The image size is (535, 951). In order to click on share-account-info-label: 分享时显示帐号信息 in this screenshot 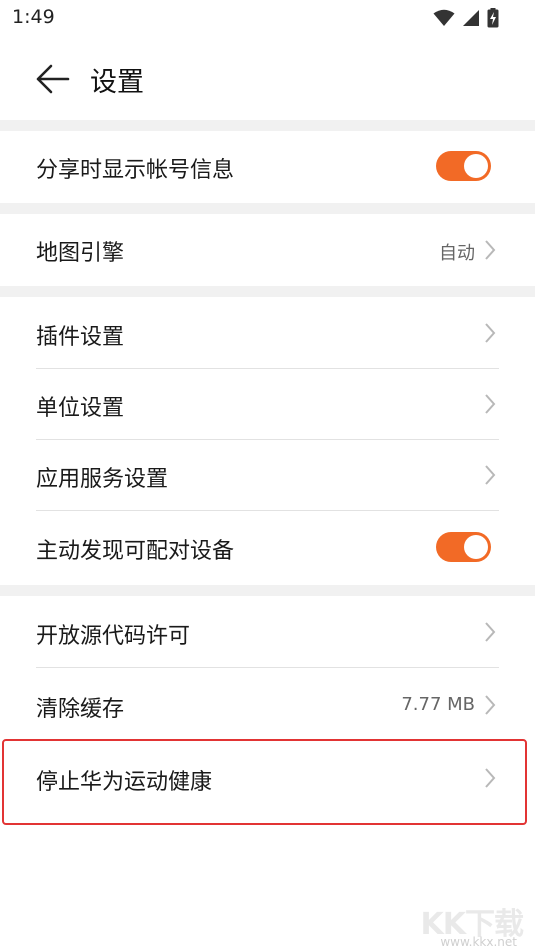, I will do `click(135, 170)`.